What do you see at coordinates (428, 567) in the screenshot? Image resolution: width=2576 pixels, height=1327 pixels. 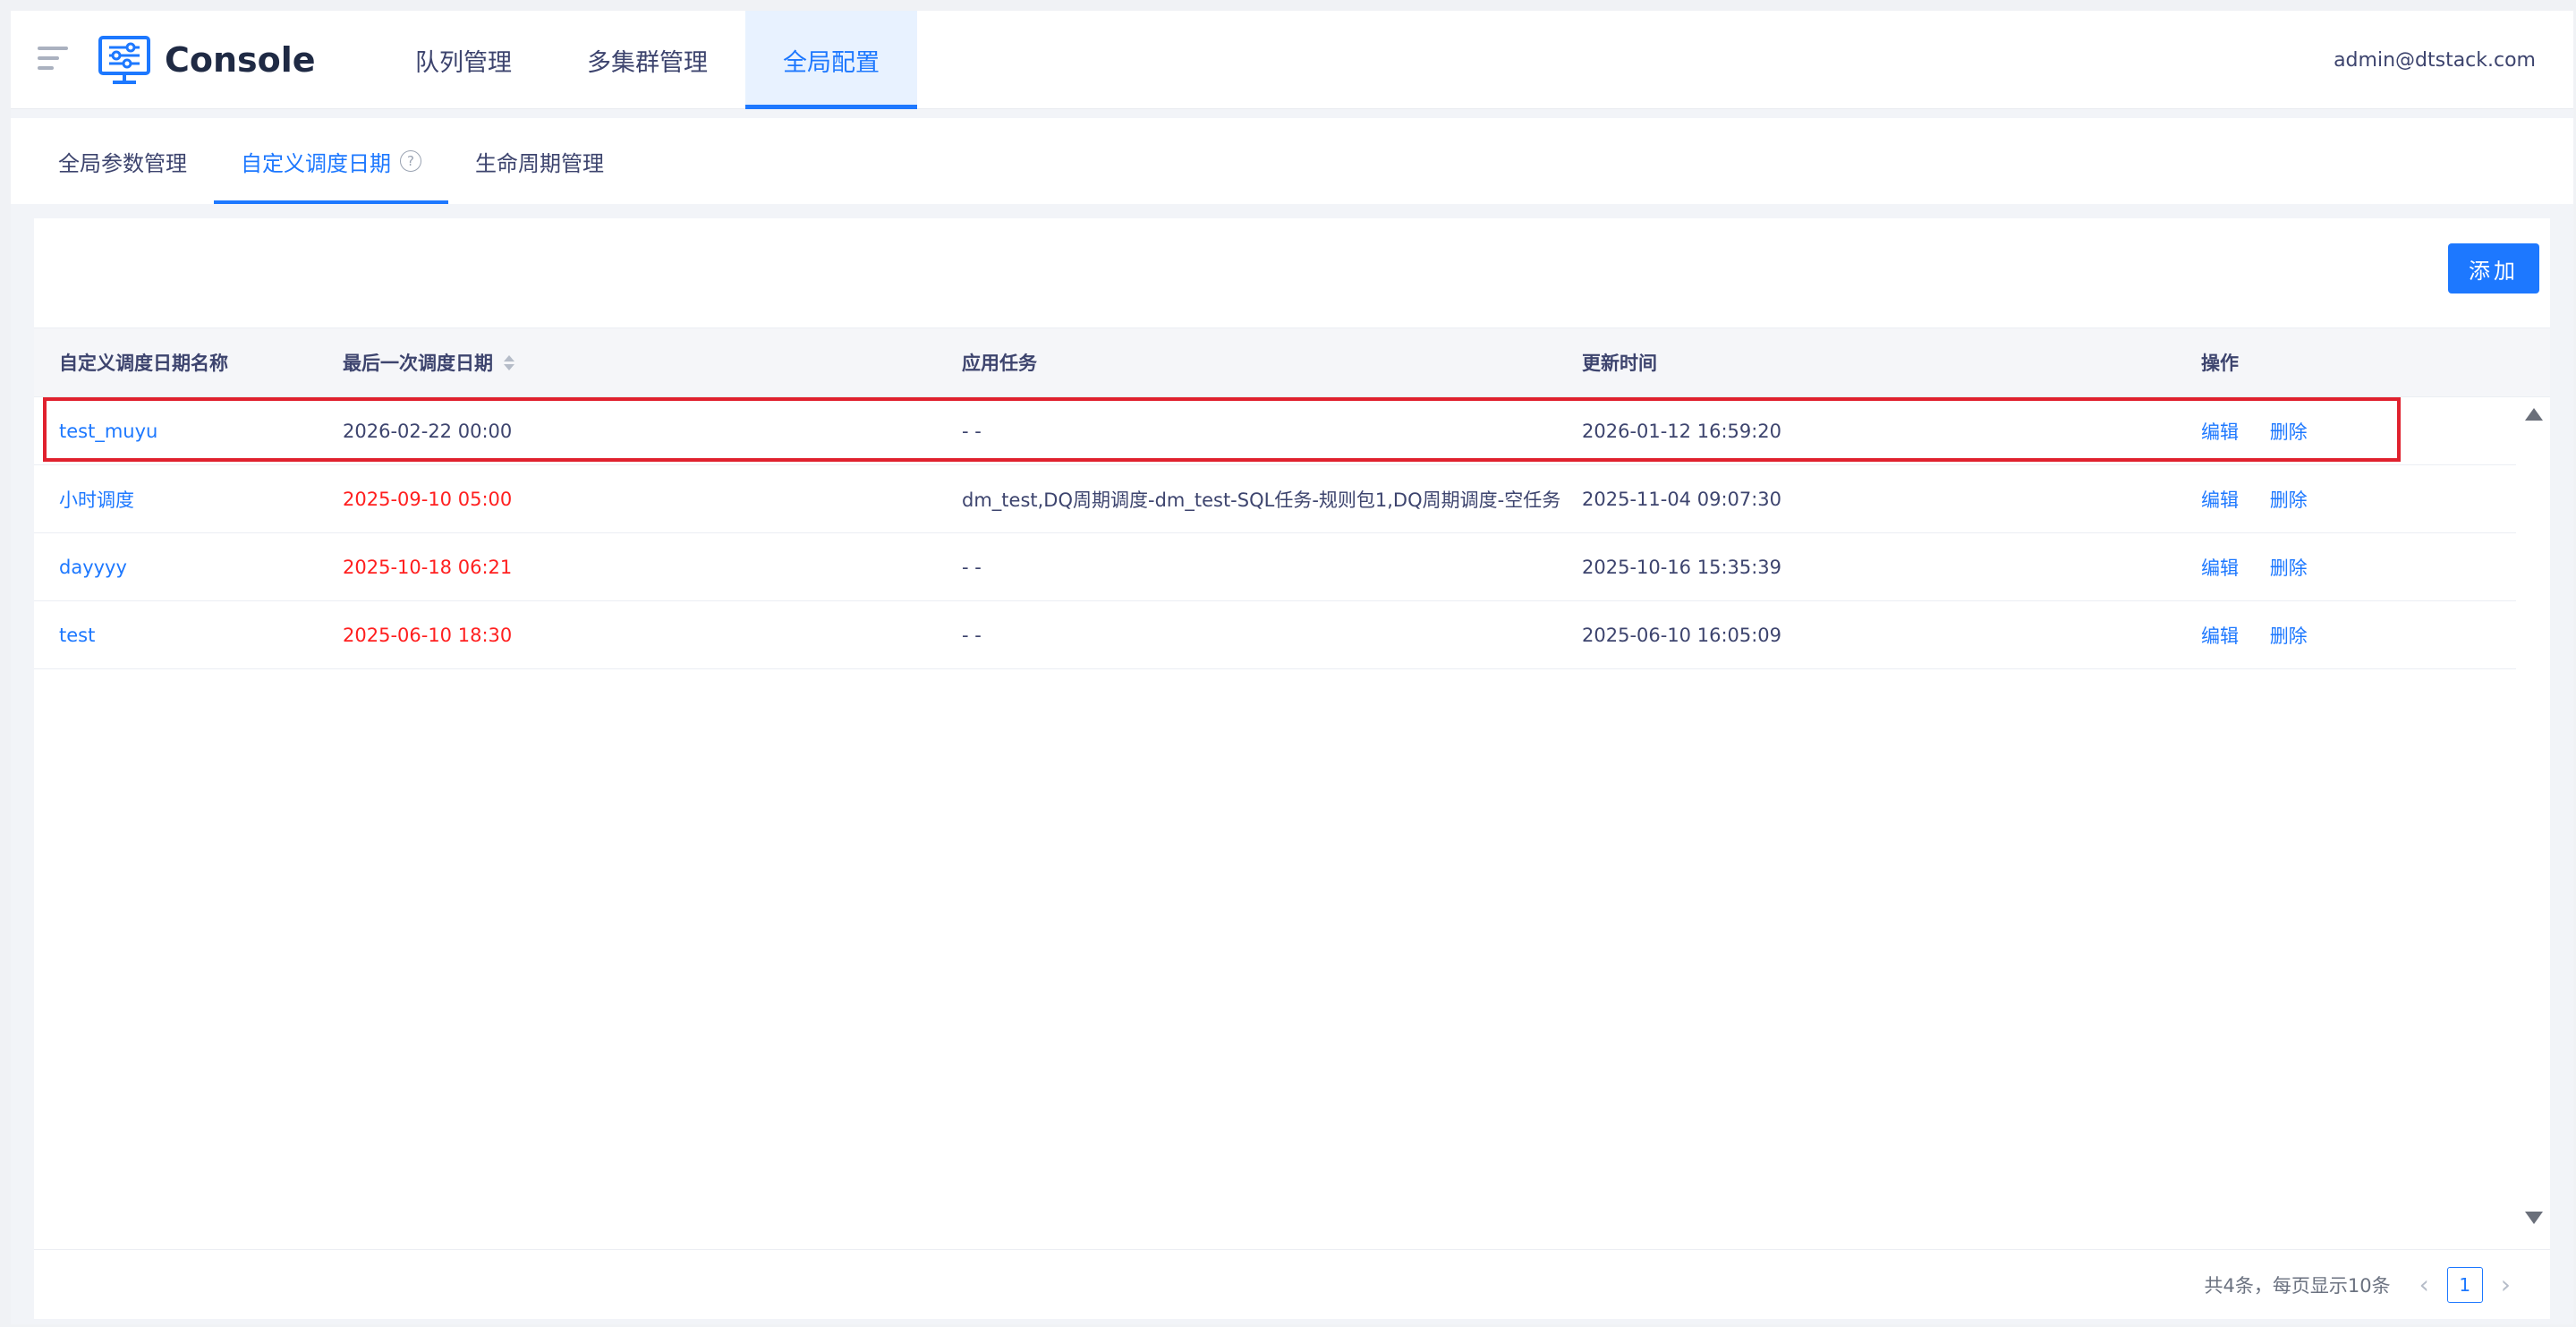 I see `row-last-date: 2025-10-18 06:21` at bounding box center [428, 567].